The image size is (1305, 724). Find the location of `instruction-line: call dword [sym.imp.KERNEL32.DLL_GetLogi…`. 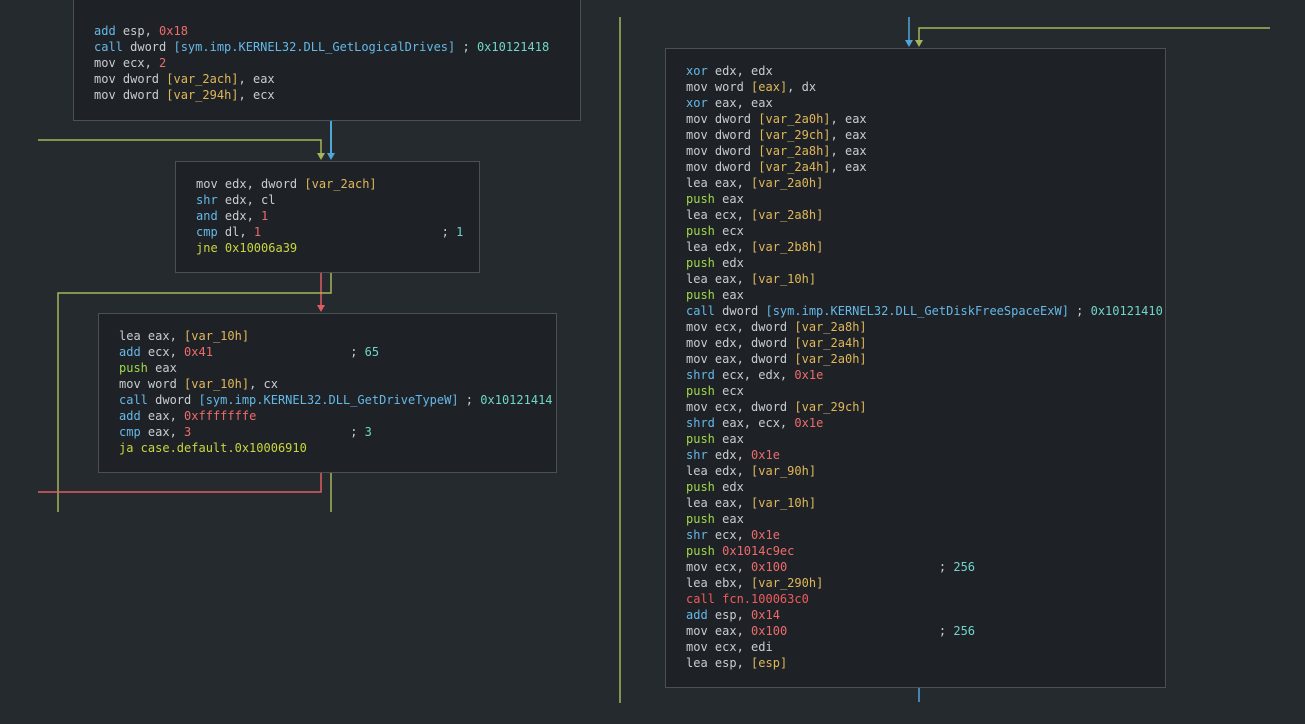

instruction-line: call dword [sym.imp.KERNEL32.DLL_GetLogi… is located at coordinates (321, 47).